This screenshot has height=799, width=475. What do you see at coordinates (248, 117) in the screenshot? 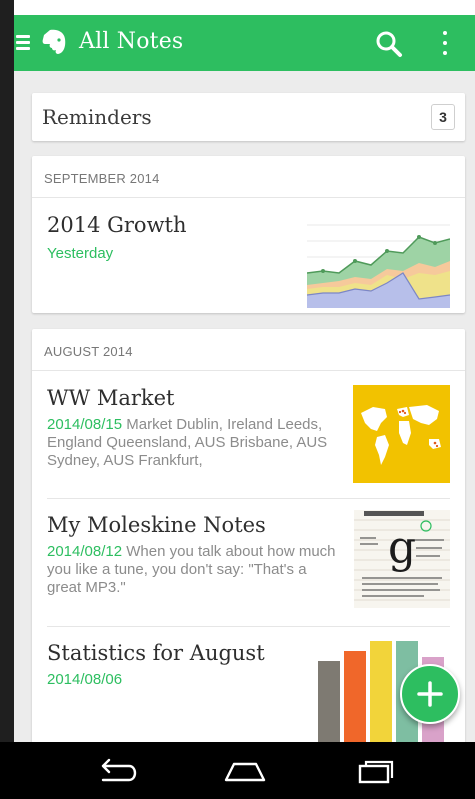
I see `reminders-card: Reminders 3` at bounding box center [248, 117].